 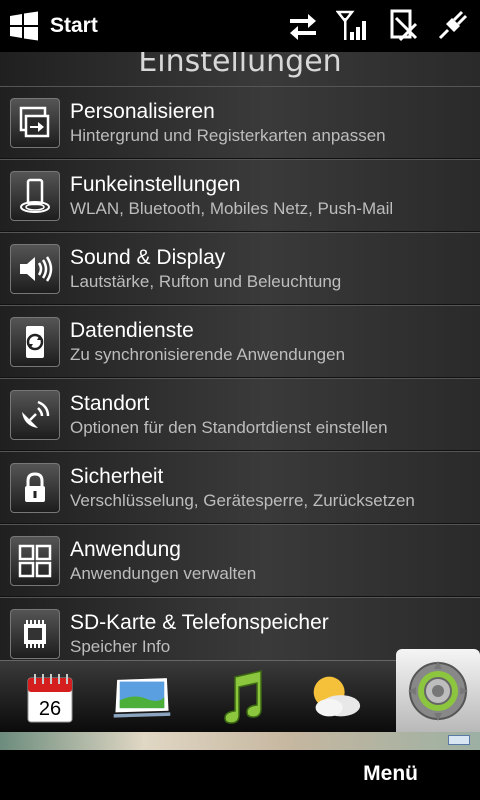 What do you see at coordinates (390, 774) in the screenshot?
I see `menu-softkey: Menü` at bounding box center [390, 774].